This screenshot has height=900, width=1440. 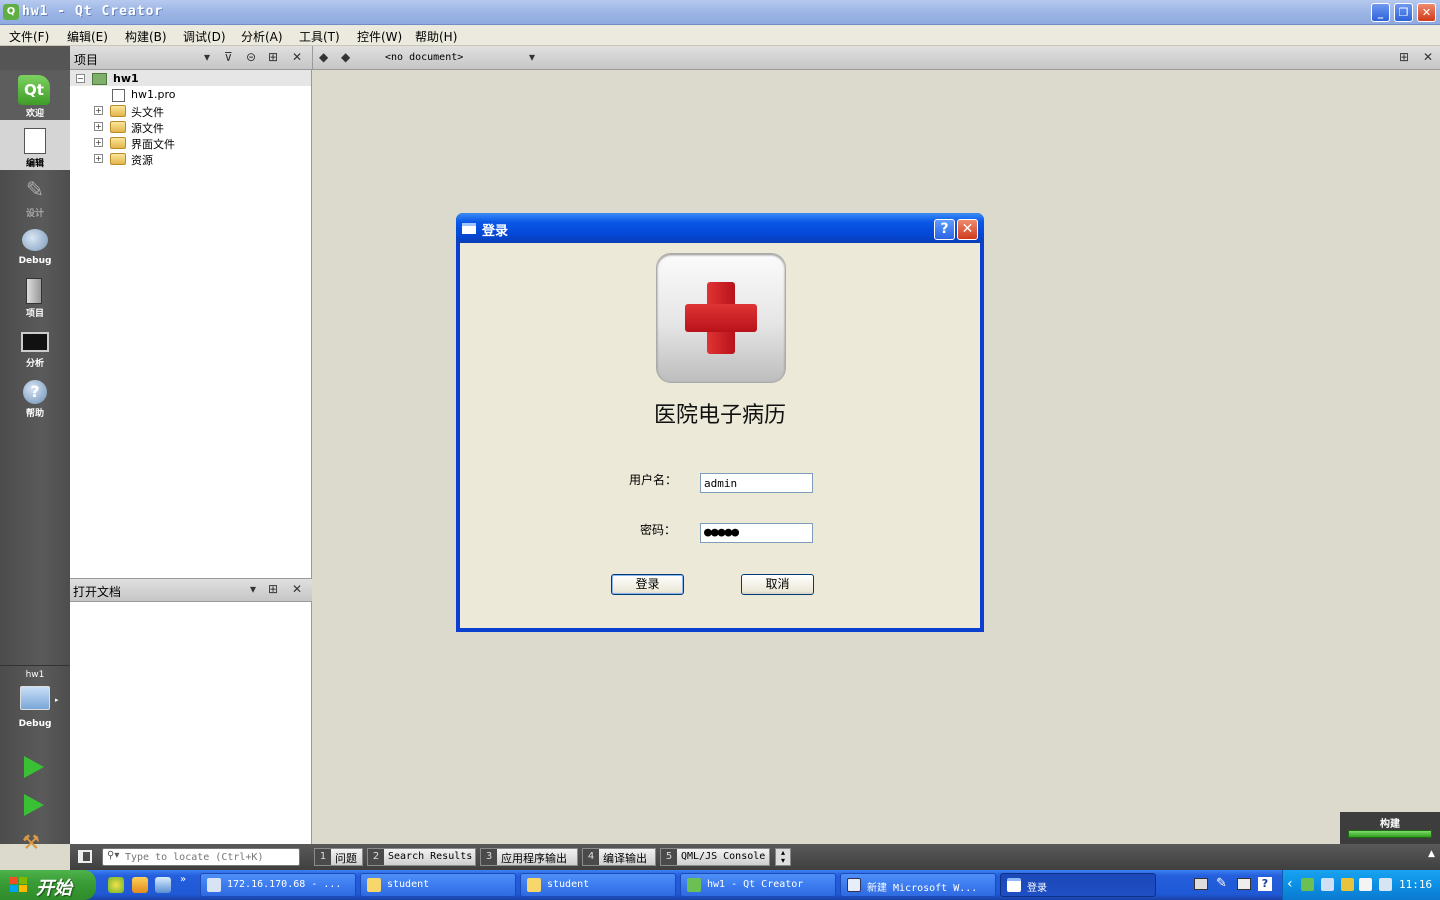 I want to click on password-input: ●●●●●, so click(x=756, y=533).